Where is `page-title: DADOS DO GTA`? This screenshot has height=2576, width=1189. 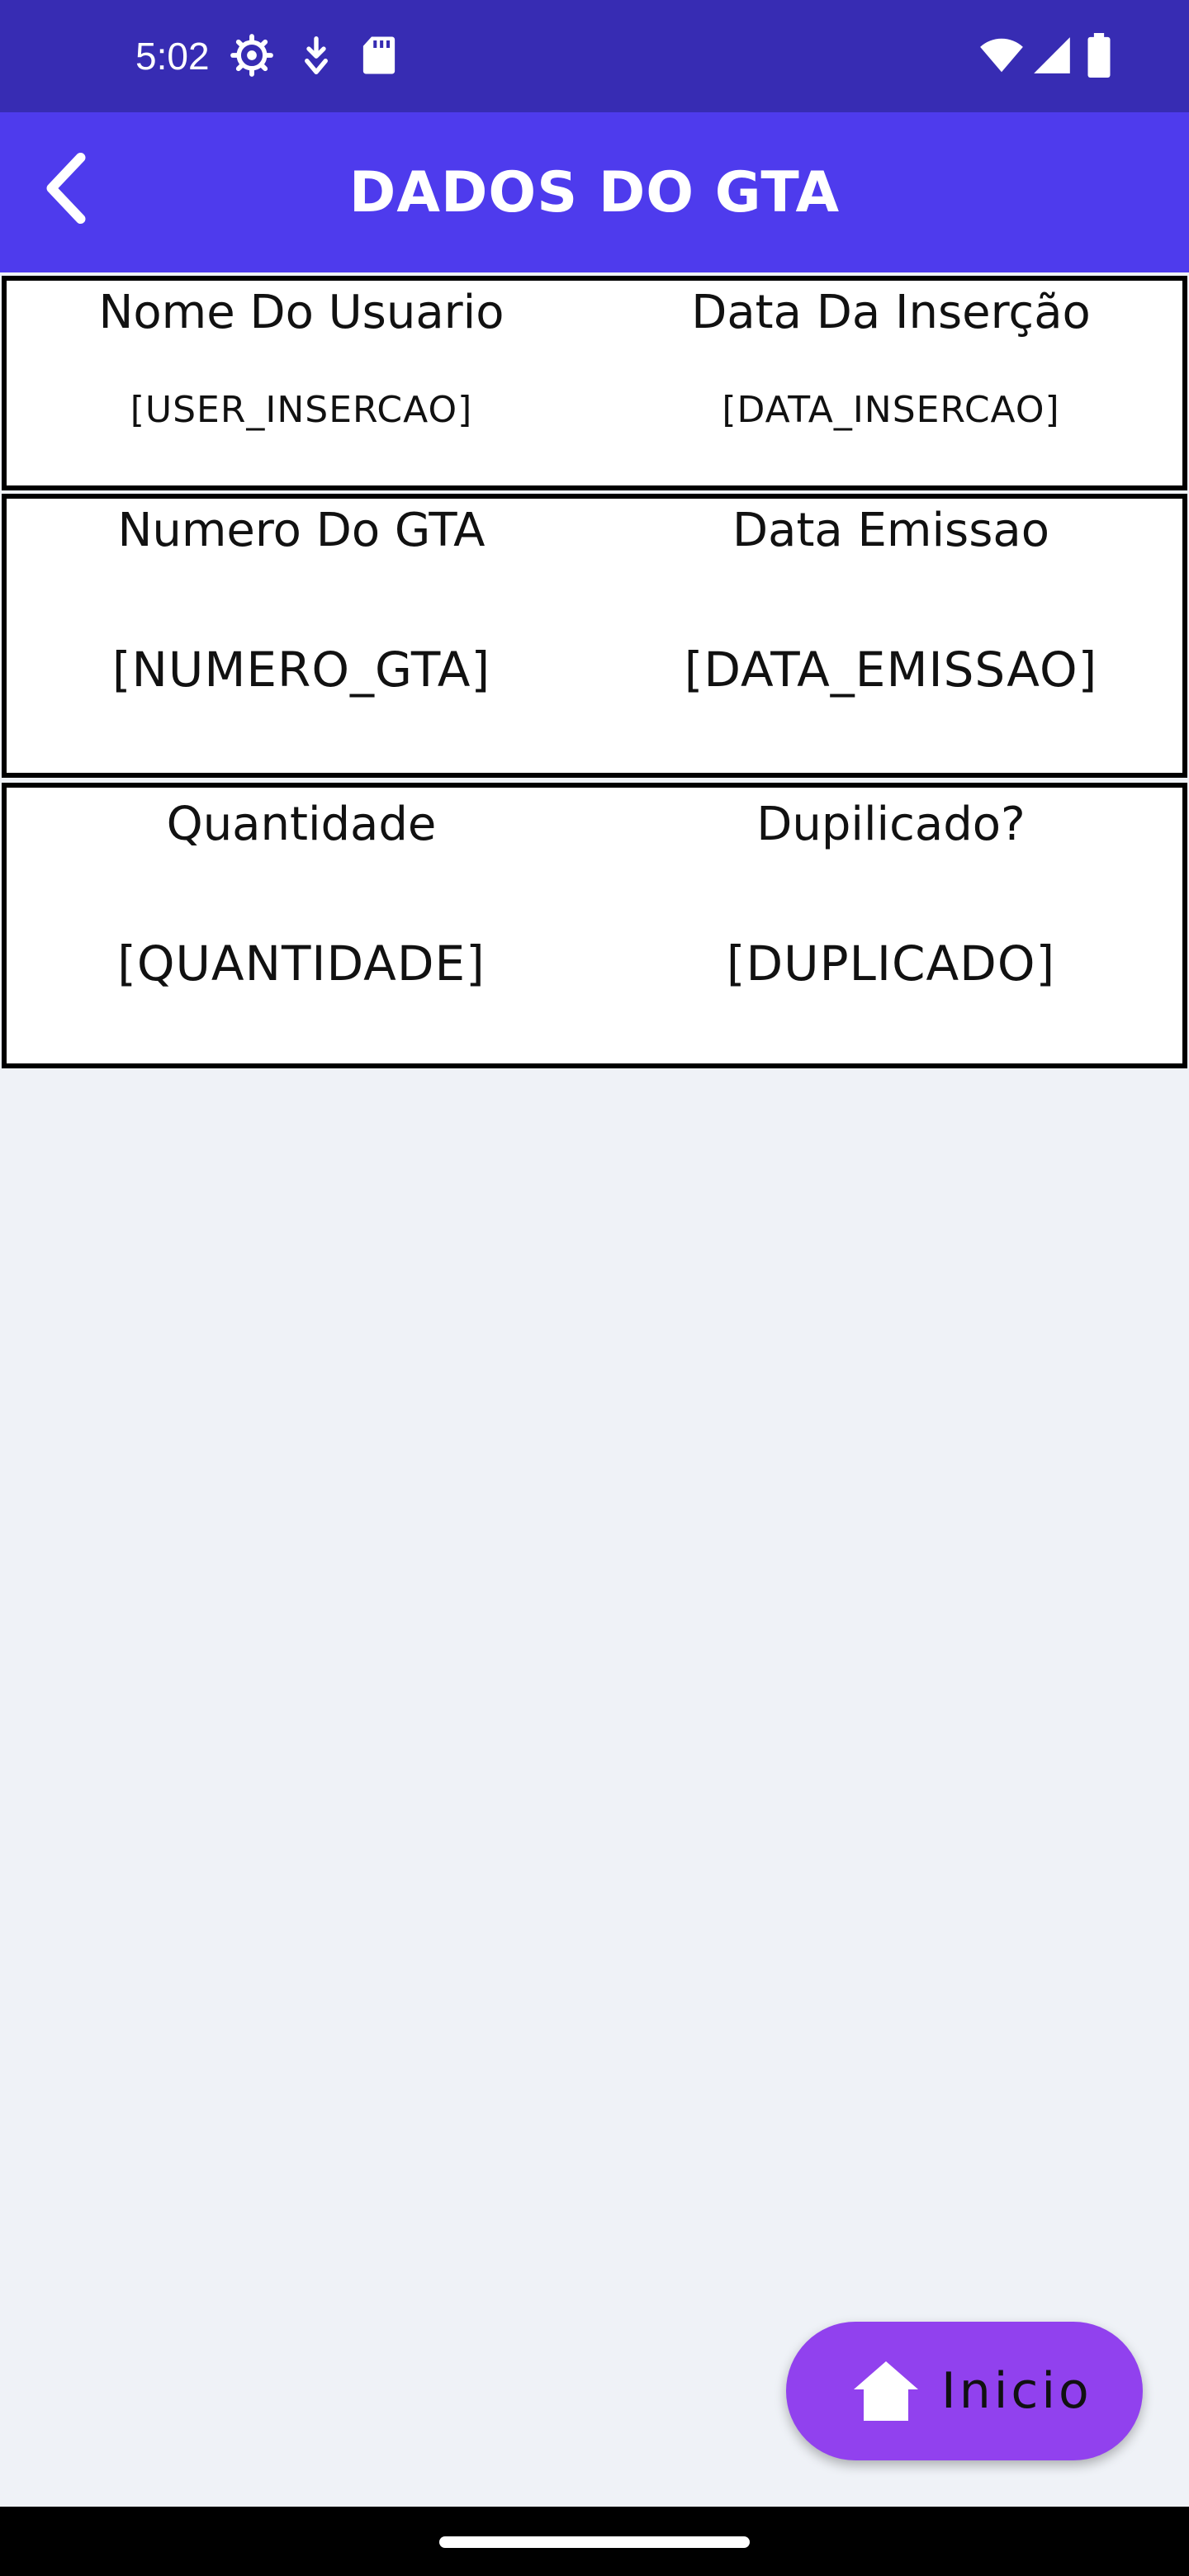 page-title: DADOS DO GTA is located at coordinates (594, 192).